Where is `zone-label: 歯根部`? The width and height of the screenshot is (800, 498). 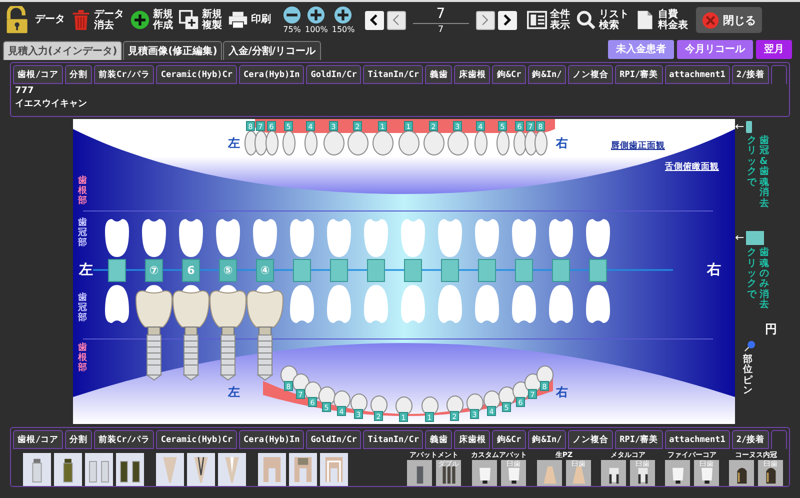
zone-label: 歯根部 is located at coordinates (82, 192).